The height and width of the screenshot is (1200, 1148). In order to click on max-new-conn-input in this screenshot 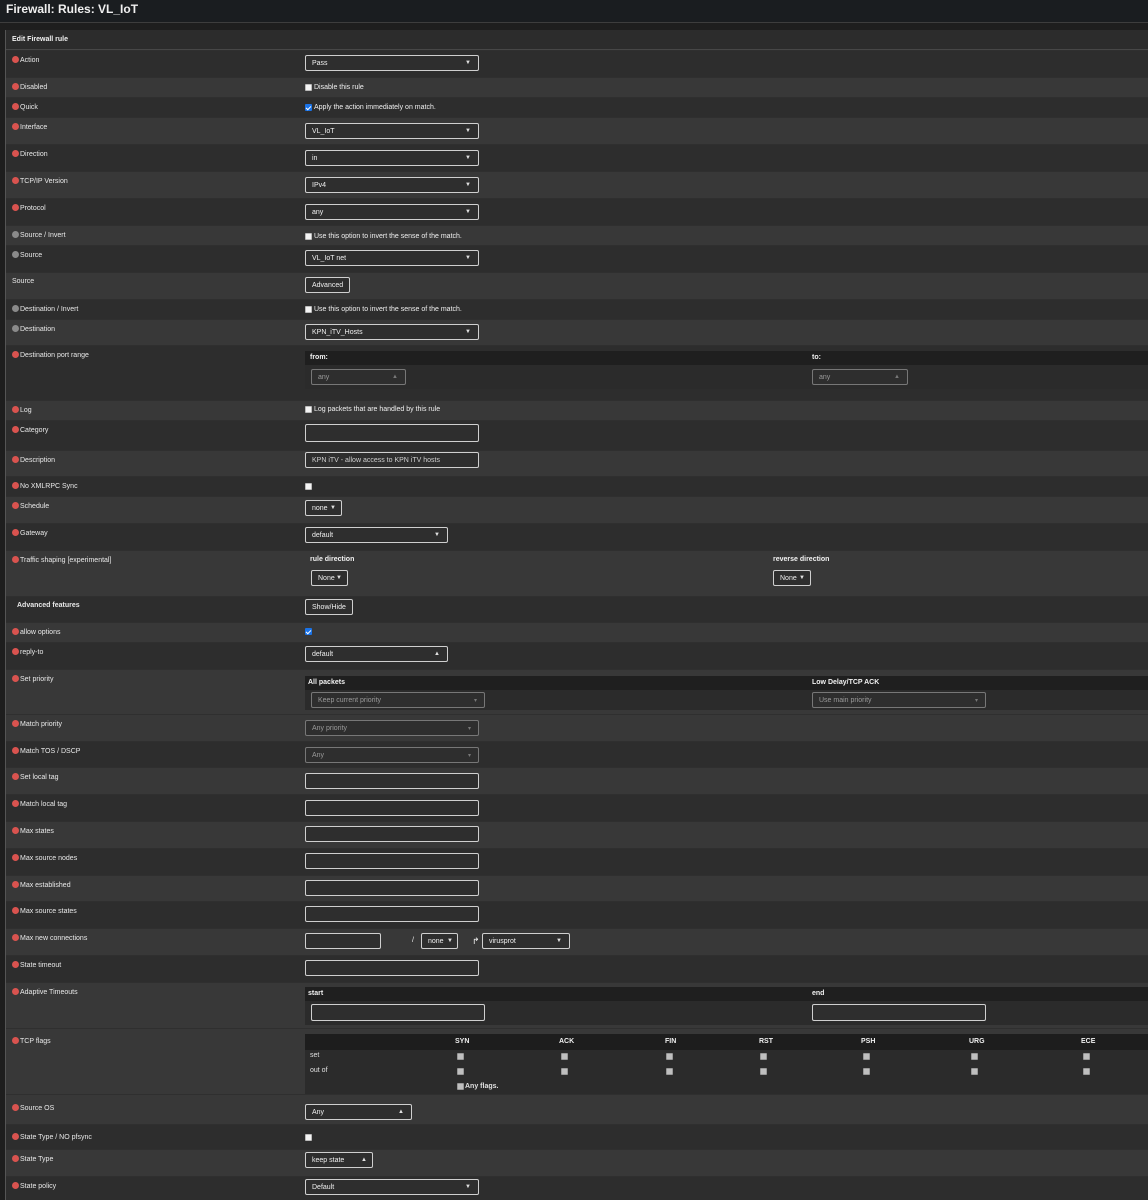, I will do `click(343, 941)`.